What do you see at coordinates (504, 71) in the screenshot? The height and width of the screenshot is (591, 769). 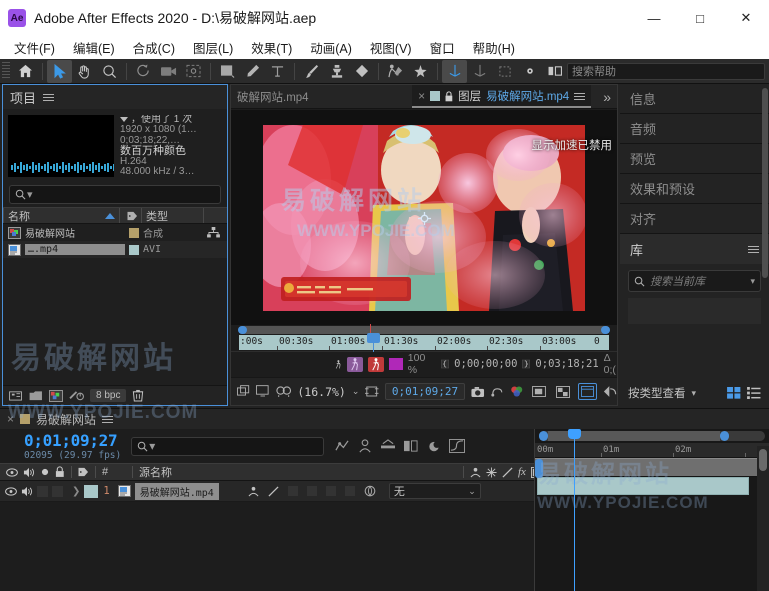 I see `3d-world-axis-icon` at bounding box center [504, 71].